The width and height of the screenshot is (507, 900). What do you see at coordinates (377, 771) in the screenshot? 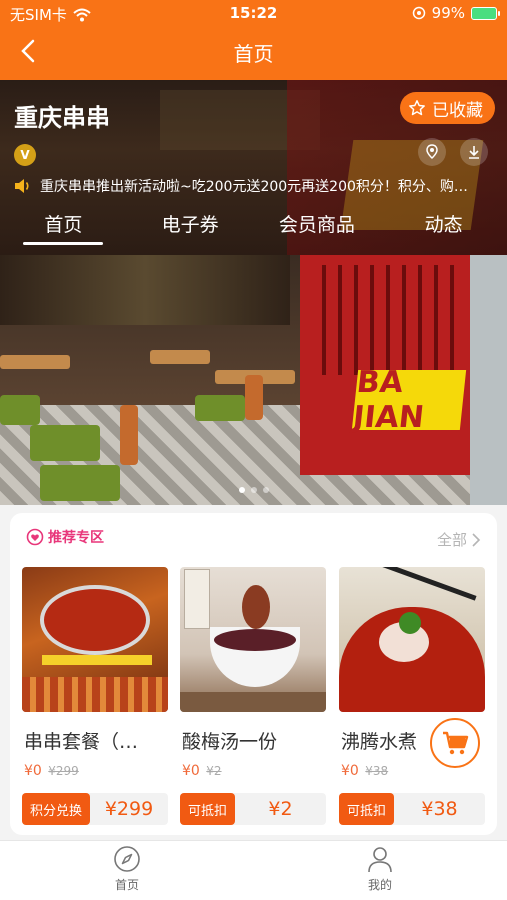
I see `product-original-price: ¥38` at bounding box center [377, 771].